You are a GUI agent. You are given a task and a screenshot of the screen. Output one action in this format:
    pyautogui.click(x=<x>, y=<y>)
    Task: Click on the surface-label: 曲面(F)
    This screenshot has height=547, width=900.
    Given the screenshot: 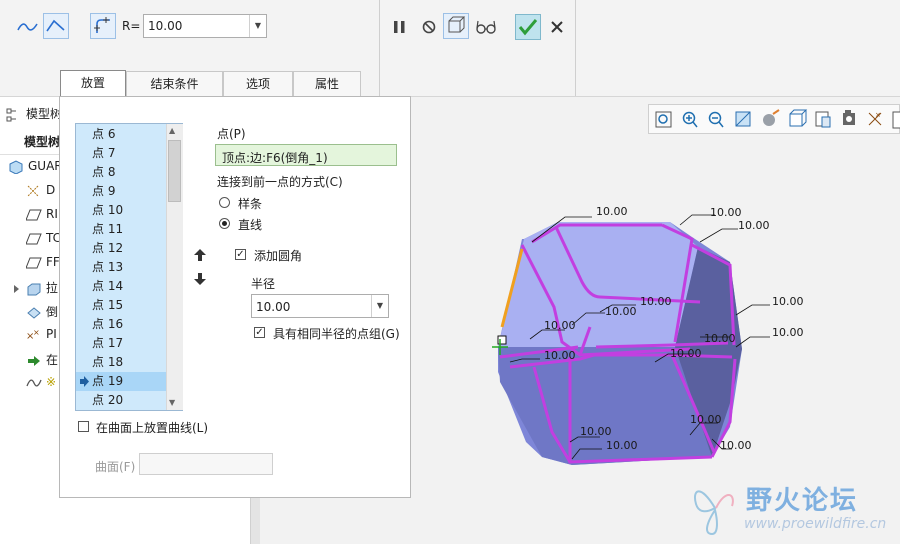 What is the action you would take?
    pyautogui.click(x=115, y=467)
    